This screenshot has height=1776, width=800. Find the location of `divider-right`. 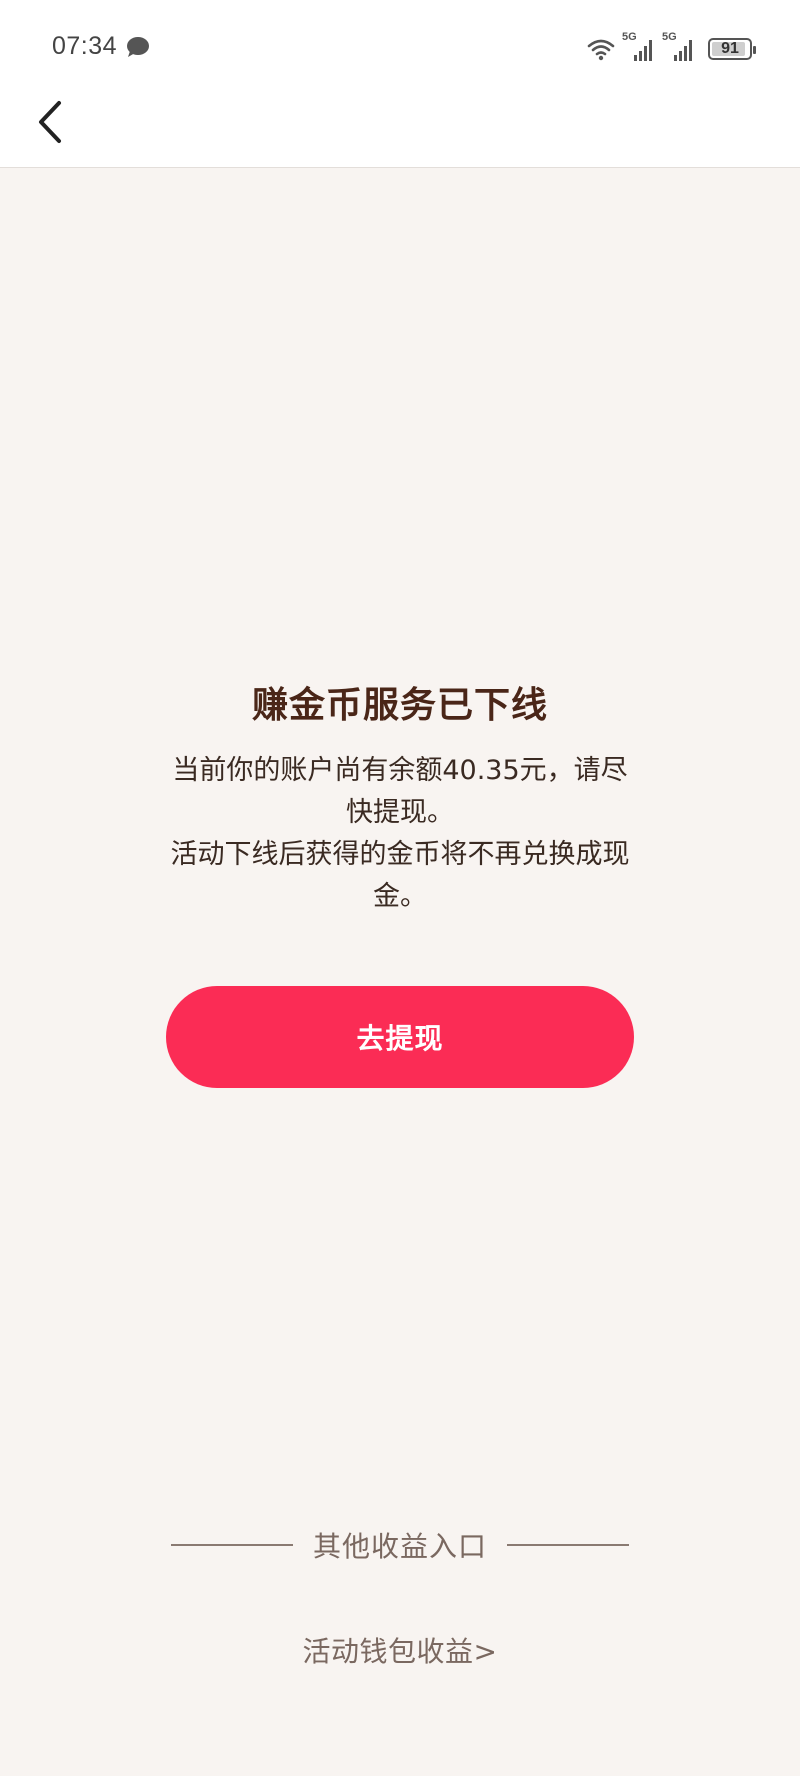

divider-right is located at coordinates (568, 1545).